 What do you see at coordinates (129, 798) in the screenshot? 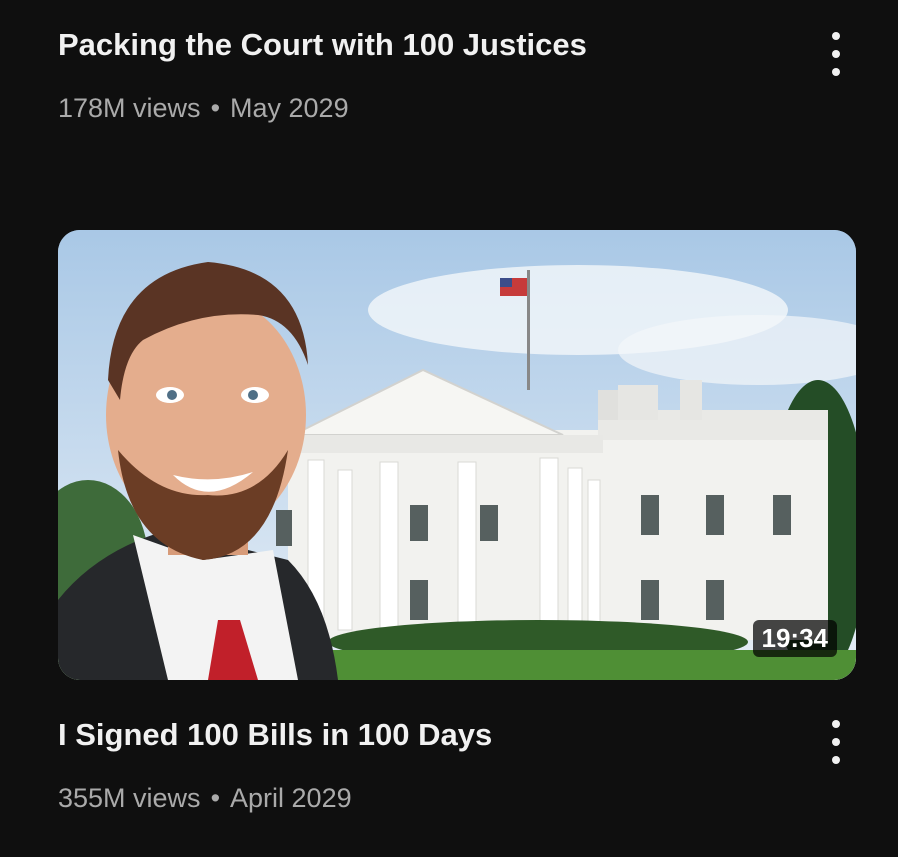
I see `view-count: 355M views` at bounding box center [129, 798].